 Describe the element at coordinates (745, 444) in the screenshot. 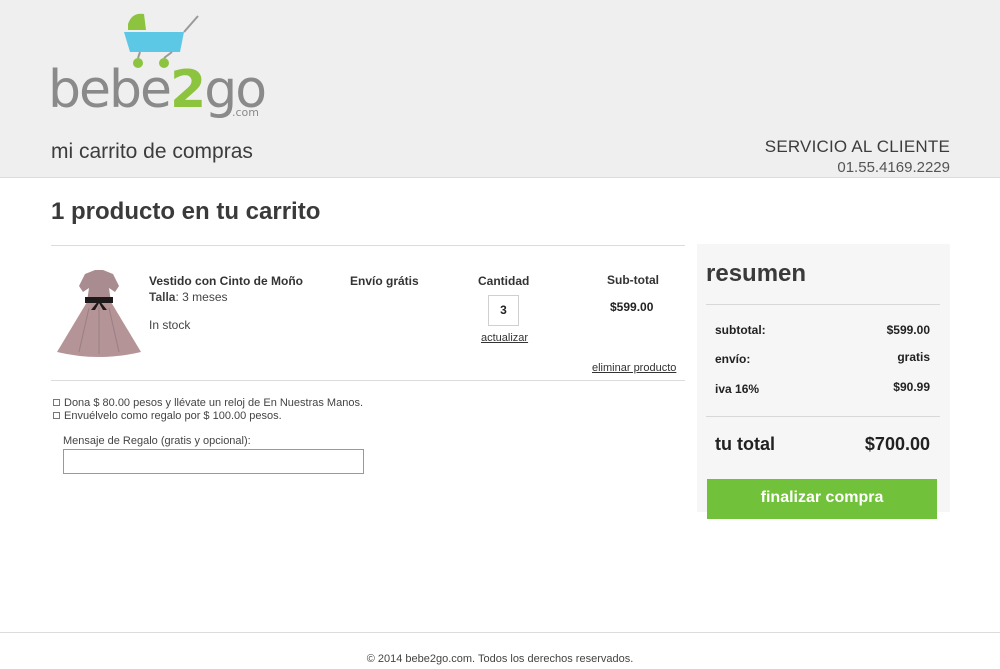

I see `summary-total-label: tu total` at that location.